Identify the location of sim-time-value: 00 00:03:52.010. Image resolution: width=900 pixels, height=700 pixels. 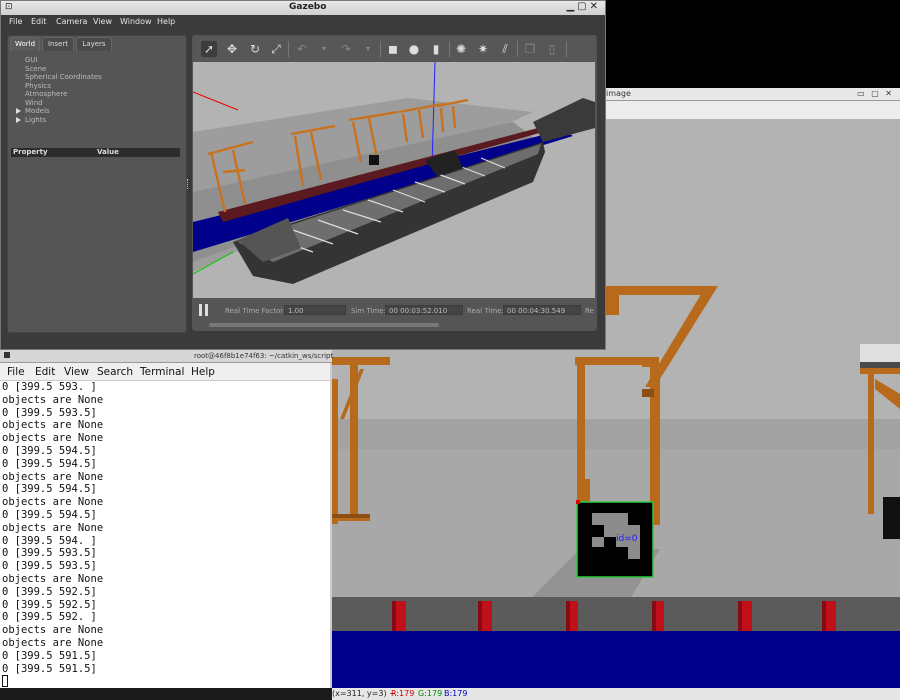
(424, 310).